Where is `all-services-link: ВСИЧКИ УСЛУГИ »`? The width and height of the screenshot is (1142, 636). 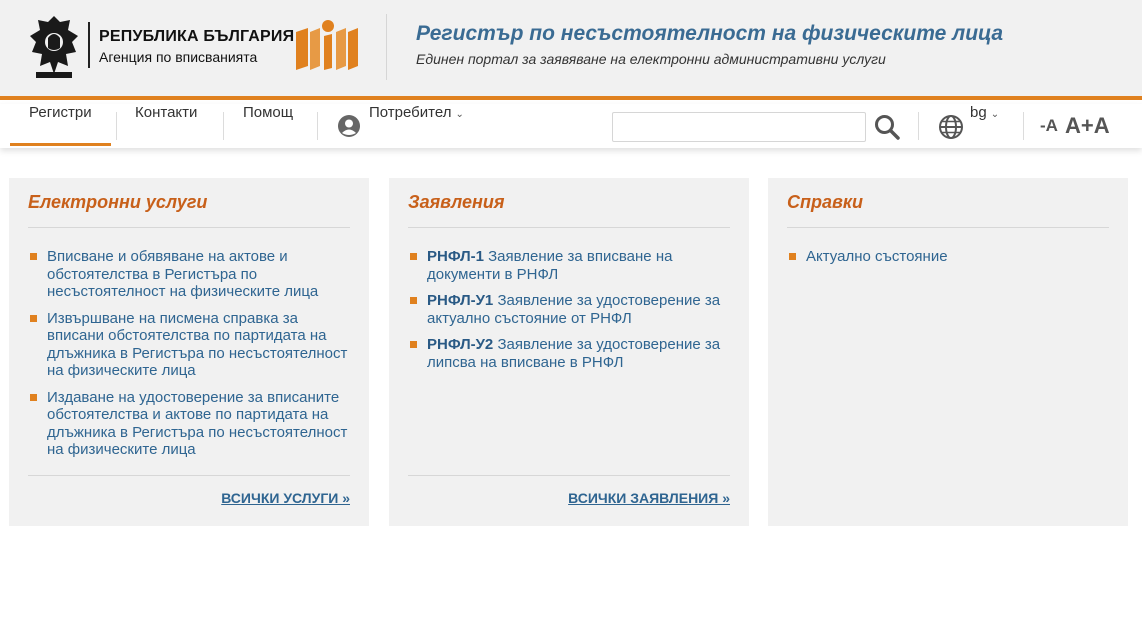 all-services-link: ВСИЧКИ УСЛУГИ » is located at coordinates (285, 498).